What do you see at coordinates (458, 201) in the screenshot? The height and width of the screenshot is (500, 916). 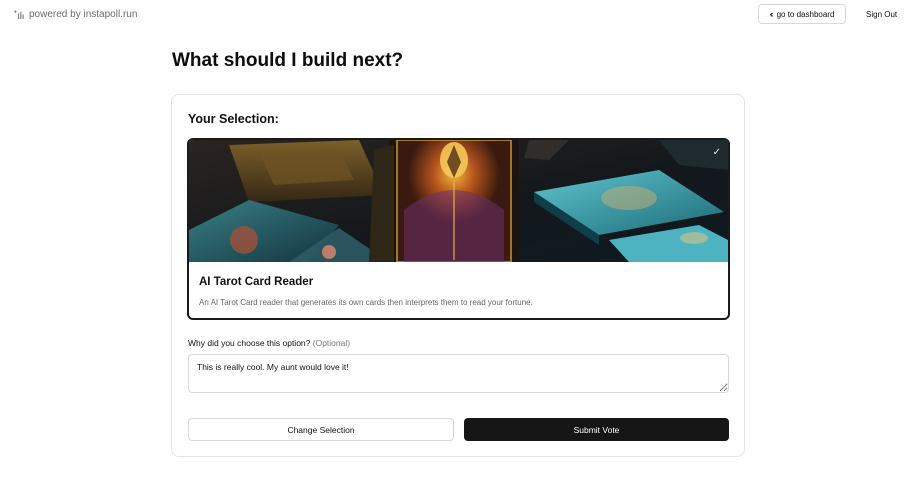 I see `option-image` at bounding box center [458, 201].